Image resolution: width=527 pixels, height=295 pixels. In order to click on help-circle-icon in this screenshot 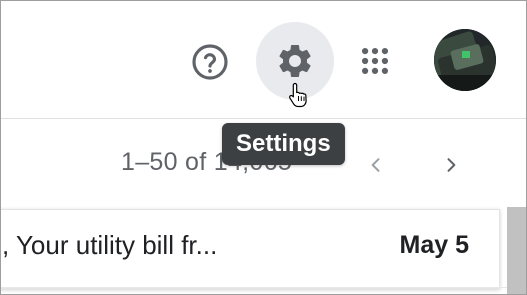, I will do `click(210, 62)`.